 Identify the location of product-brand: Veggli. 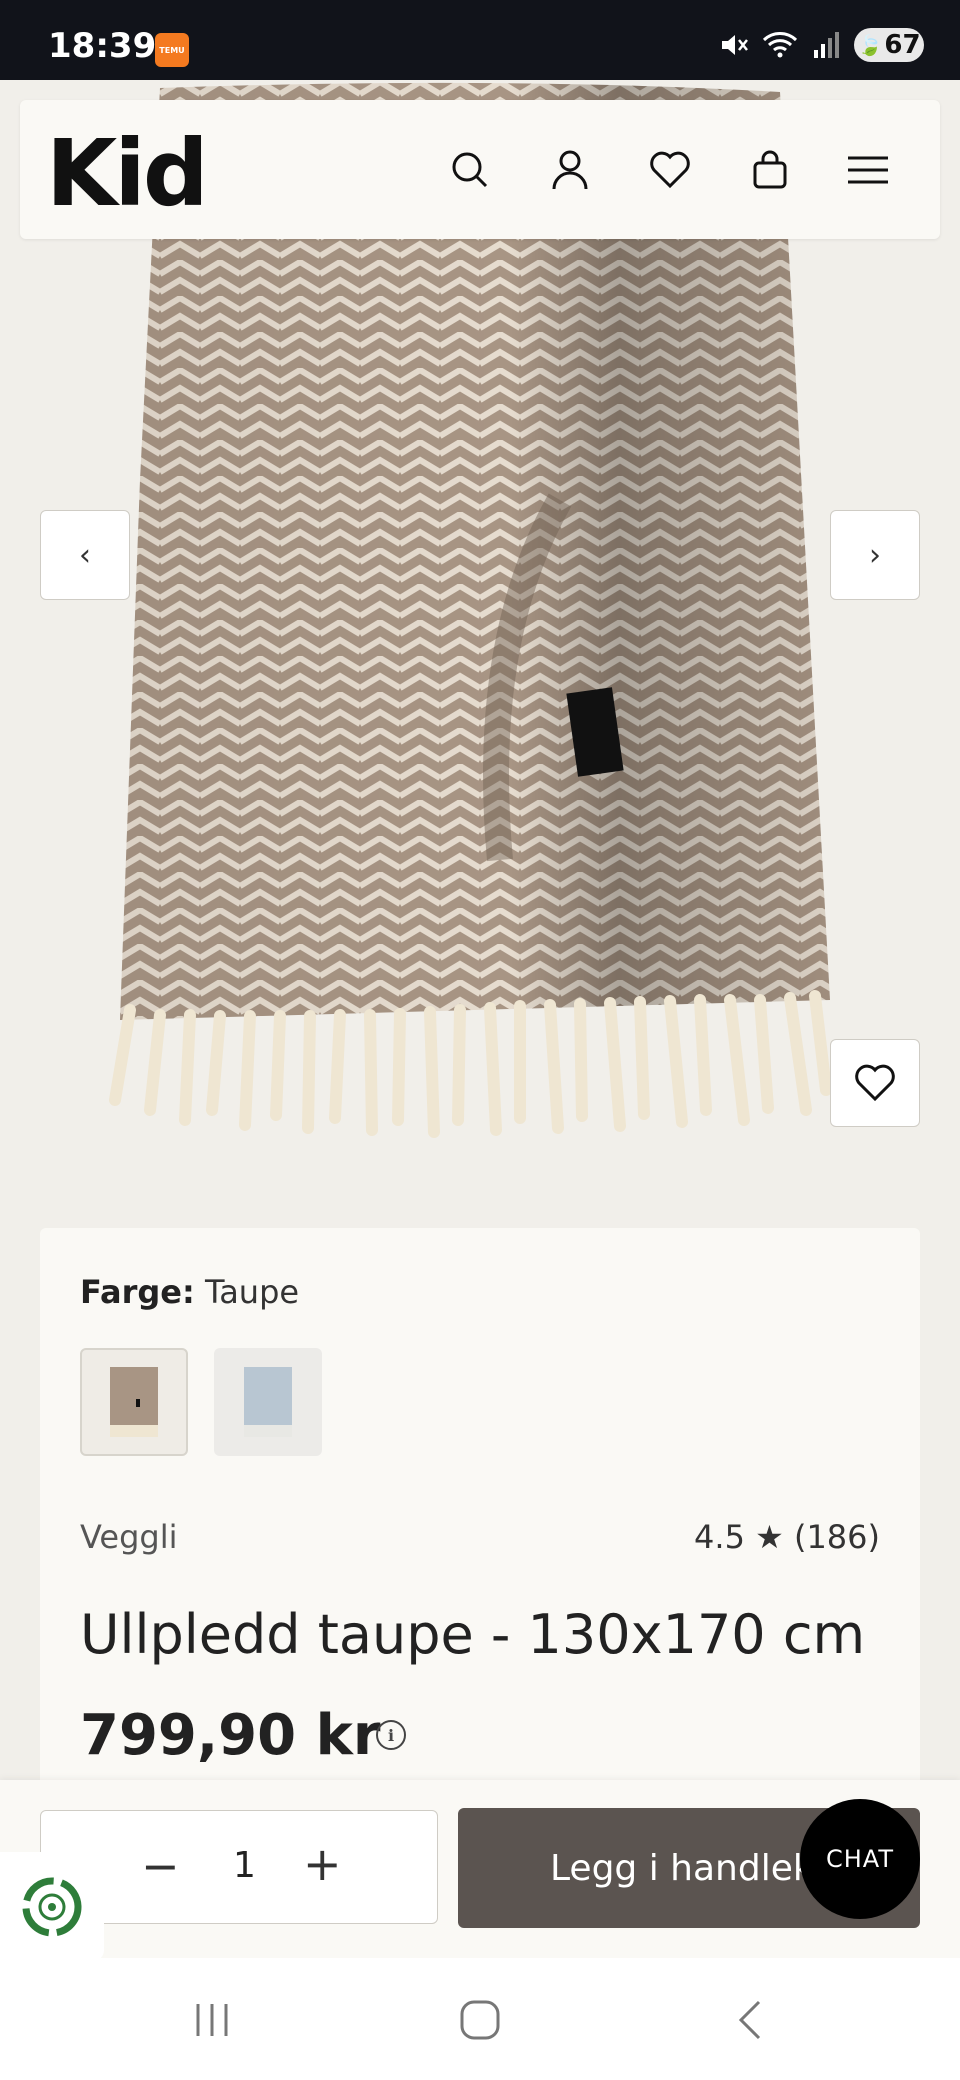
(129, 1537).